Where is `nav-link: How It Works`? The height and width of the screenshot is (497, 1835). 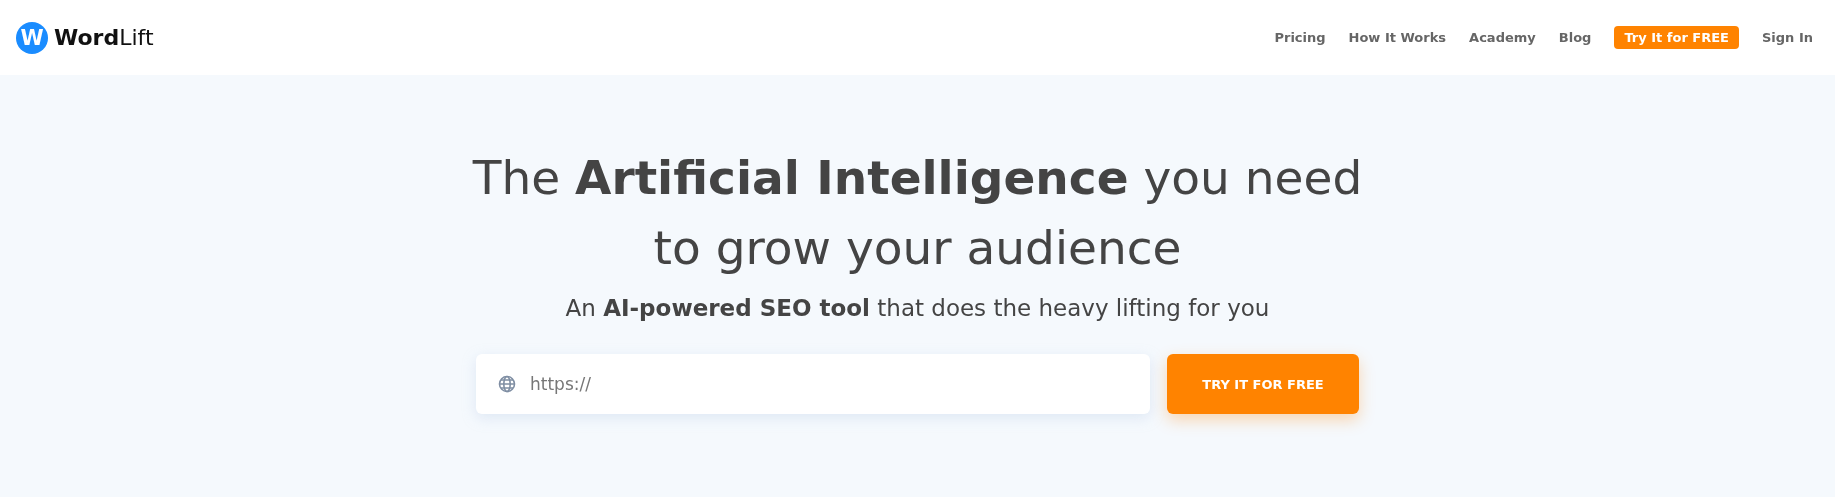 nav-link: How It Works is located at coordinates (1397, 37).